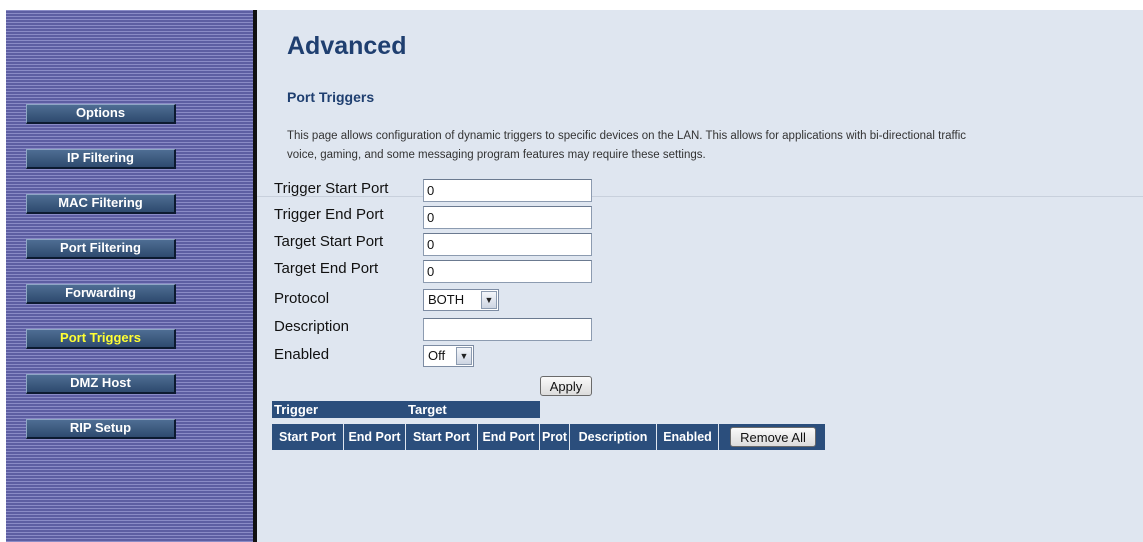  I want to click on column-description: Description, so click(613, 437).